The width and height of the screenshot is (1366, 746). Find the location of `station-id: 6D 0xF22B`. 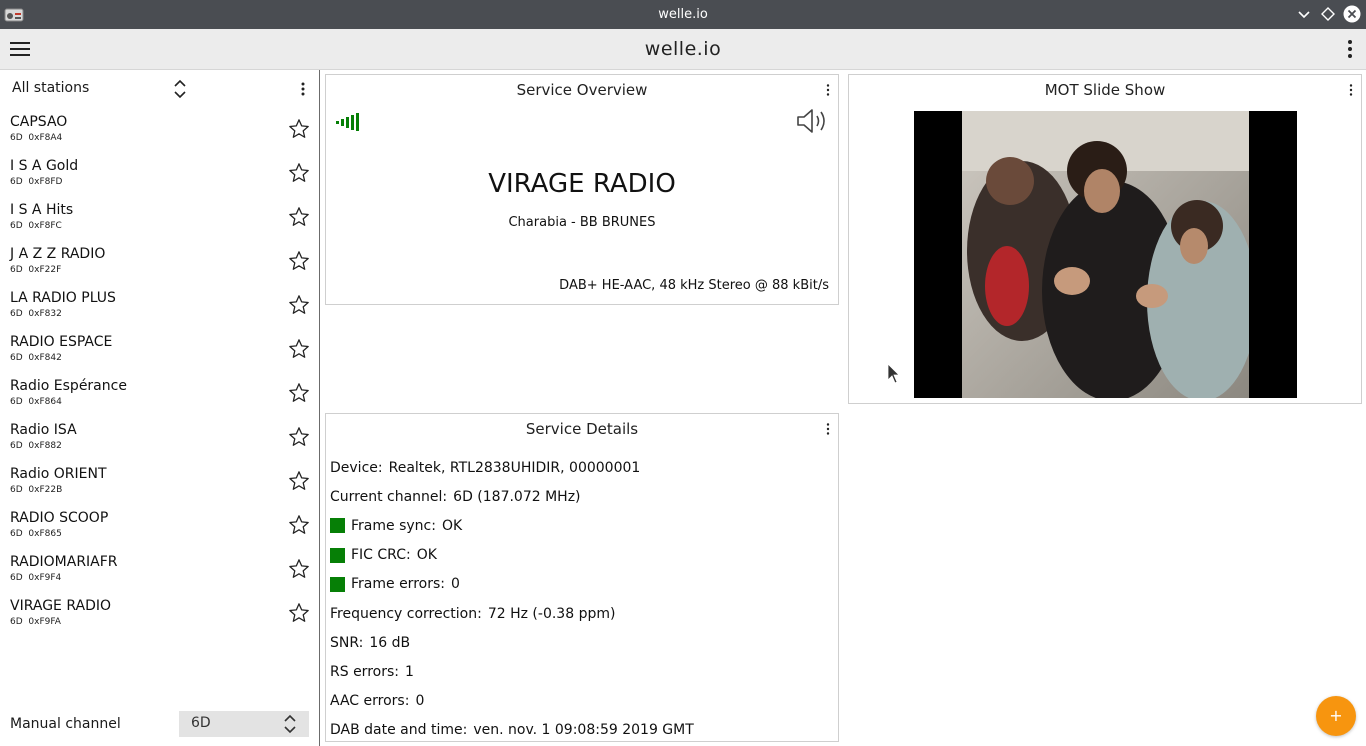

station-id: 6D 0xF22B is located at coordinates (36, 490).